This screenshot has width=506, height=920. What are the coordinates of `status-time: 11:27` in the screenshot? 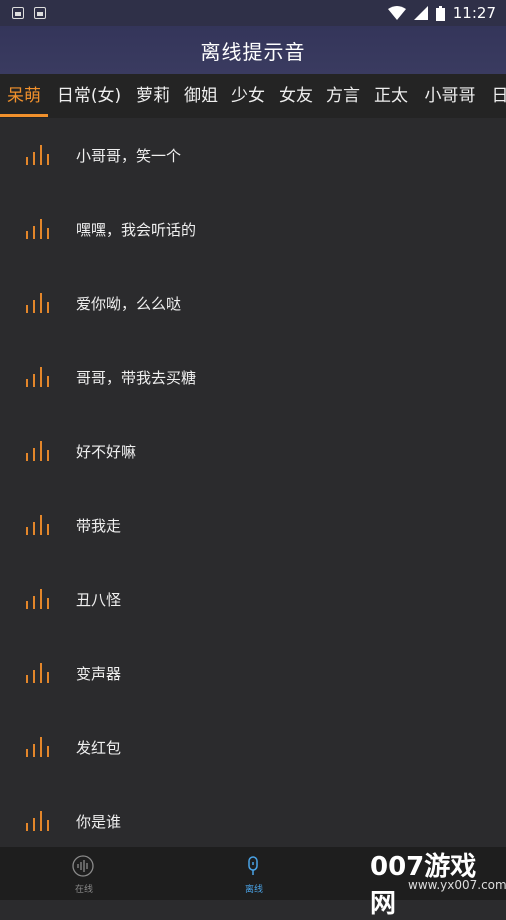 It's located at (474, 13).